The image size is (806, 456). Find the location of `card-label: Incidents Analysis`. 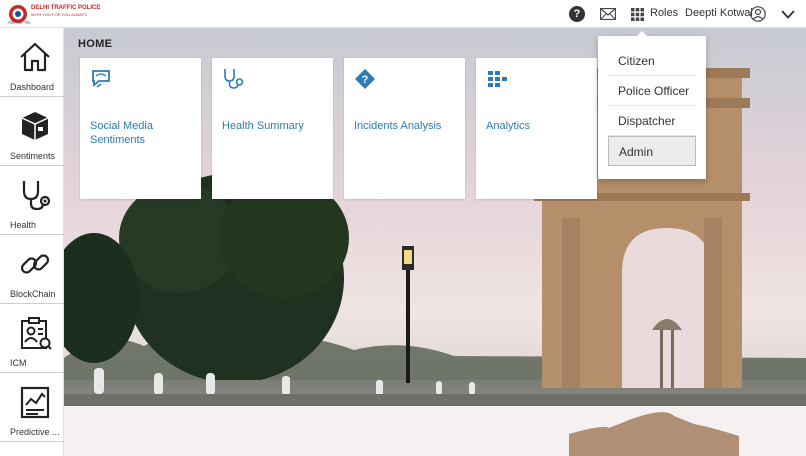

card-label: Incidents Analysis is located at coordinates (398, 126).